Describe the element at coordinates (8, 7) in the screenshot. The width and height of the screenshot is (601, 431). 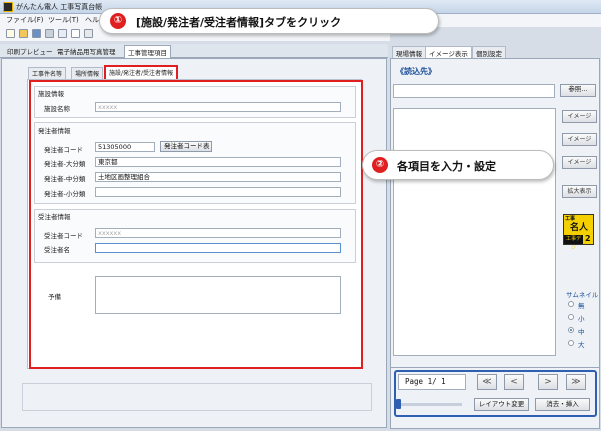
I see `app-icon` at that location.